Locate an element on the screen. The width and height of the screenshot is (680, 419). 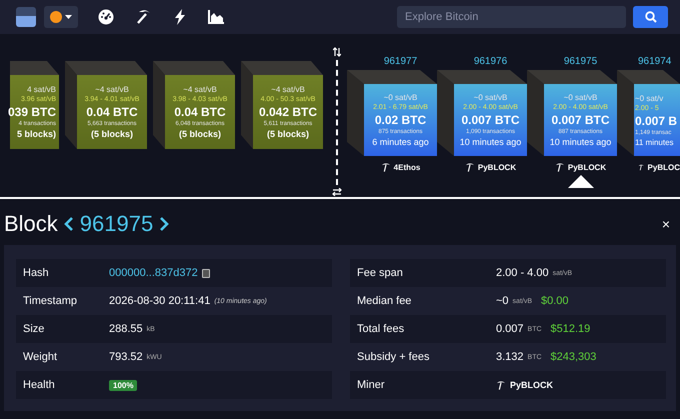
block-height-link: 961974 is located at coordinates (657, 63).